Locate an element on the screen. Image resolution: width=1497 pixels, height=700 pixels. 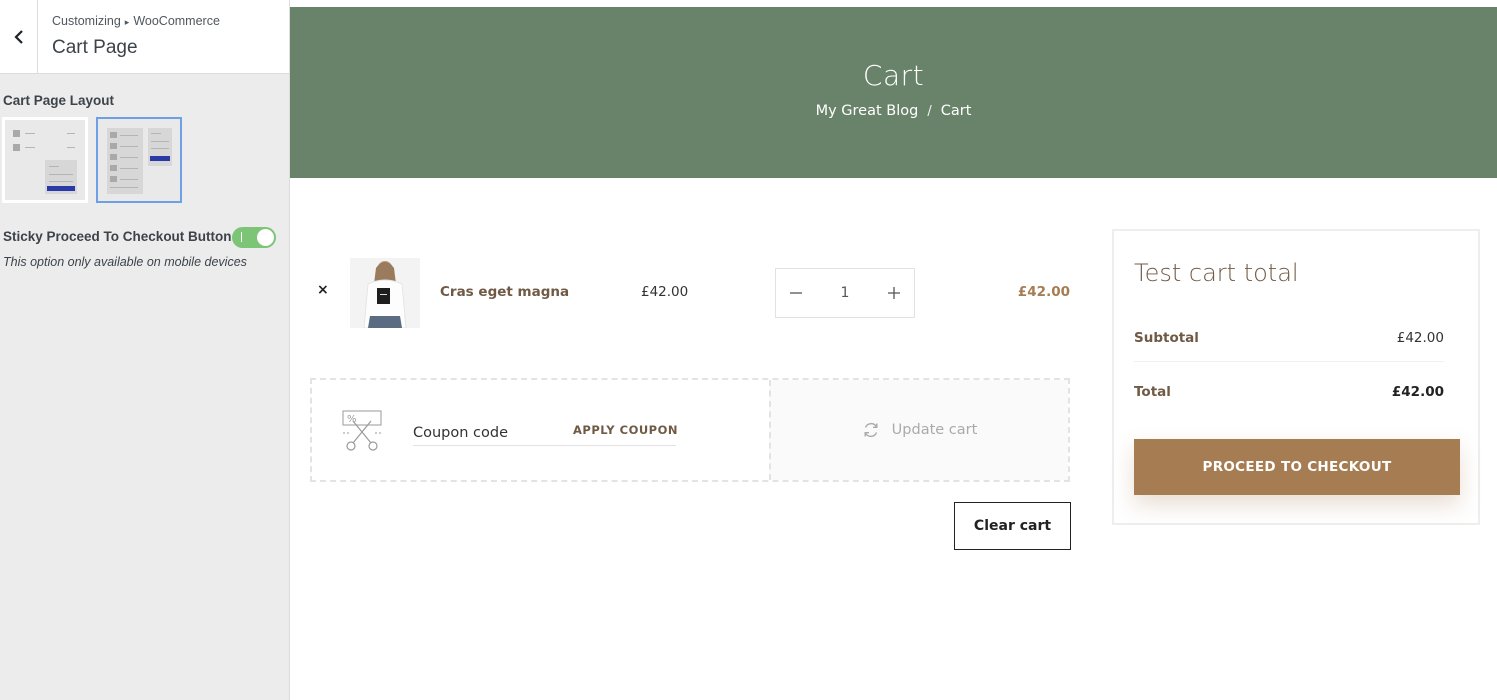
page-breadcrumb: My Great Blog / Cart is located at coordinates (893, 111).